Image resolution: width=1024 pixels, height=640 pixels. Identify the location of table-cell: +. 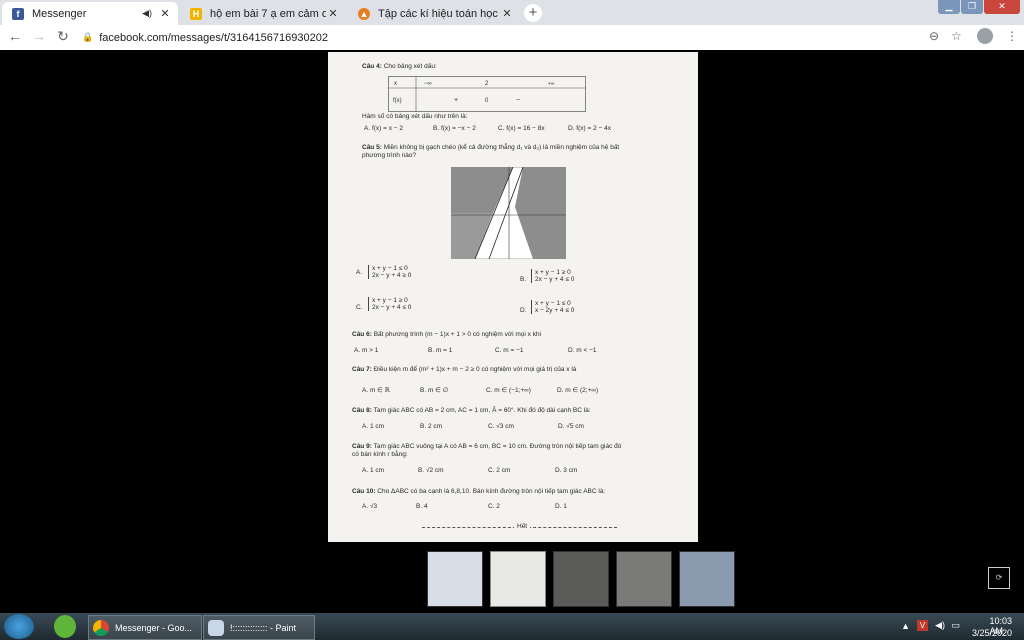
(456, 100).